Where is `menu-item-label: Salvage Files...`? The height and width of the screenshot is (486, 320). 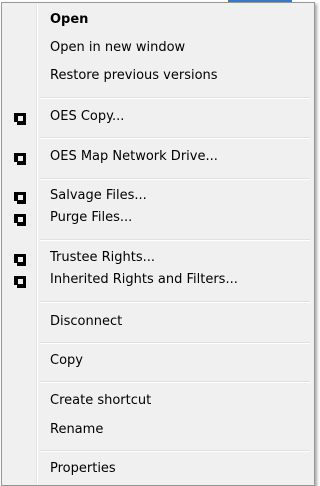
menu-item-label: Salvage Files... is located at coordinates (98, 195).